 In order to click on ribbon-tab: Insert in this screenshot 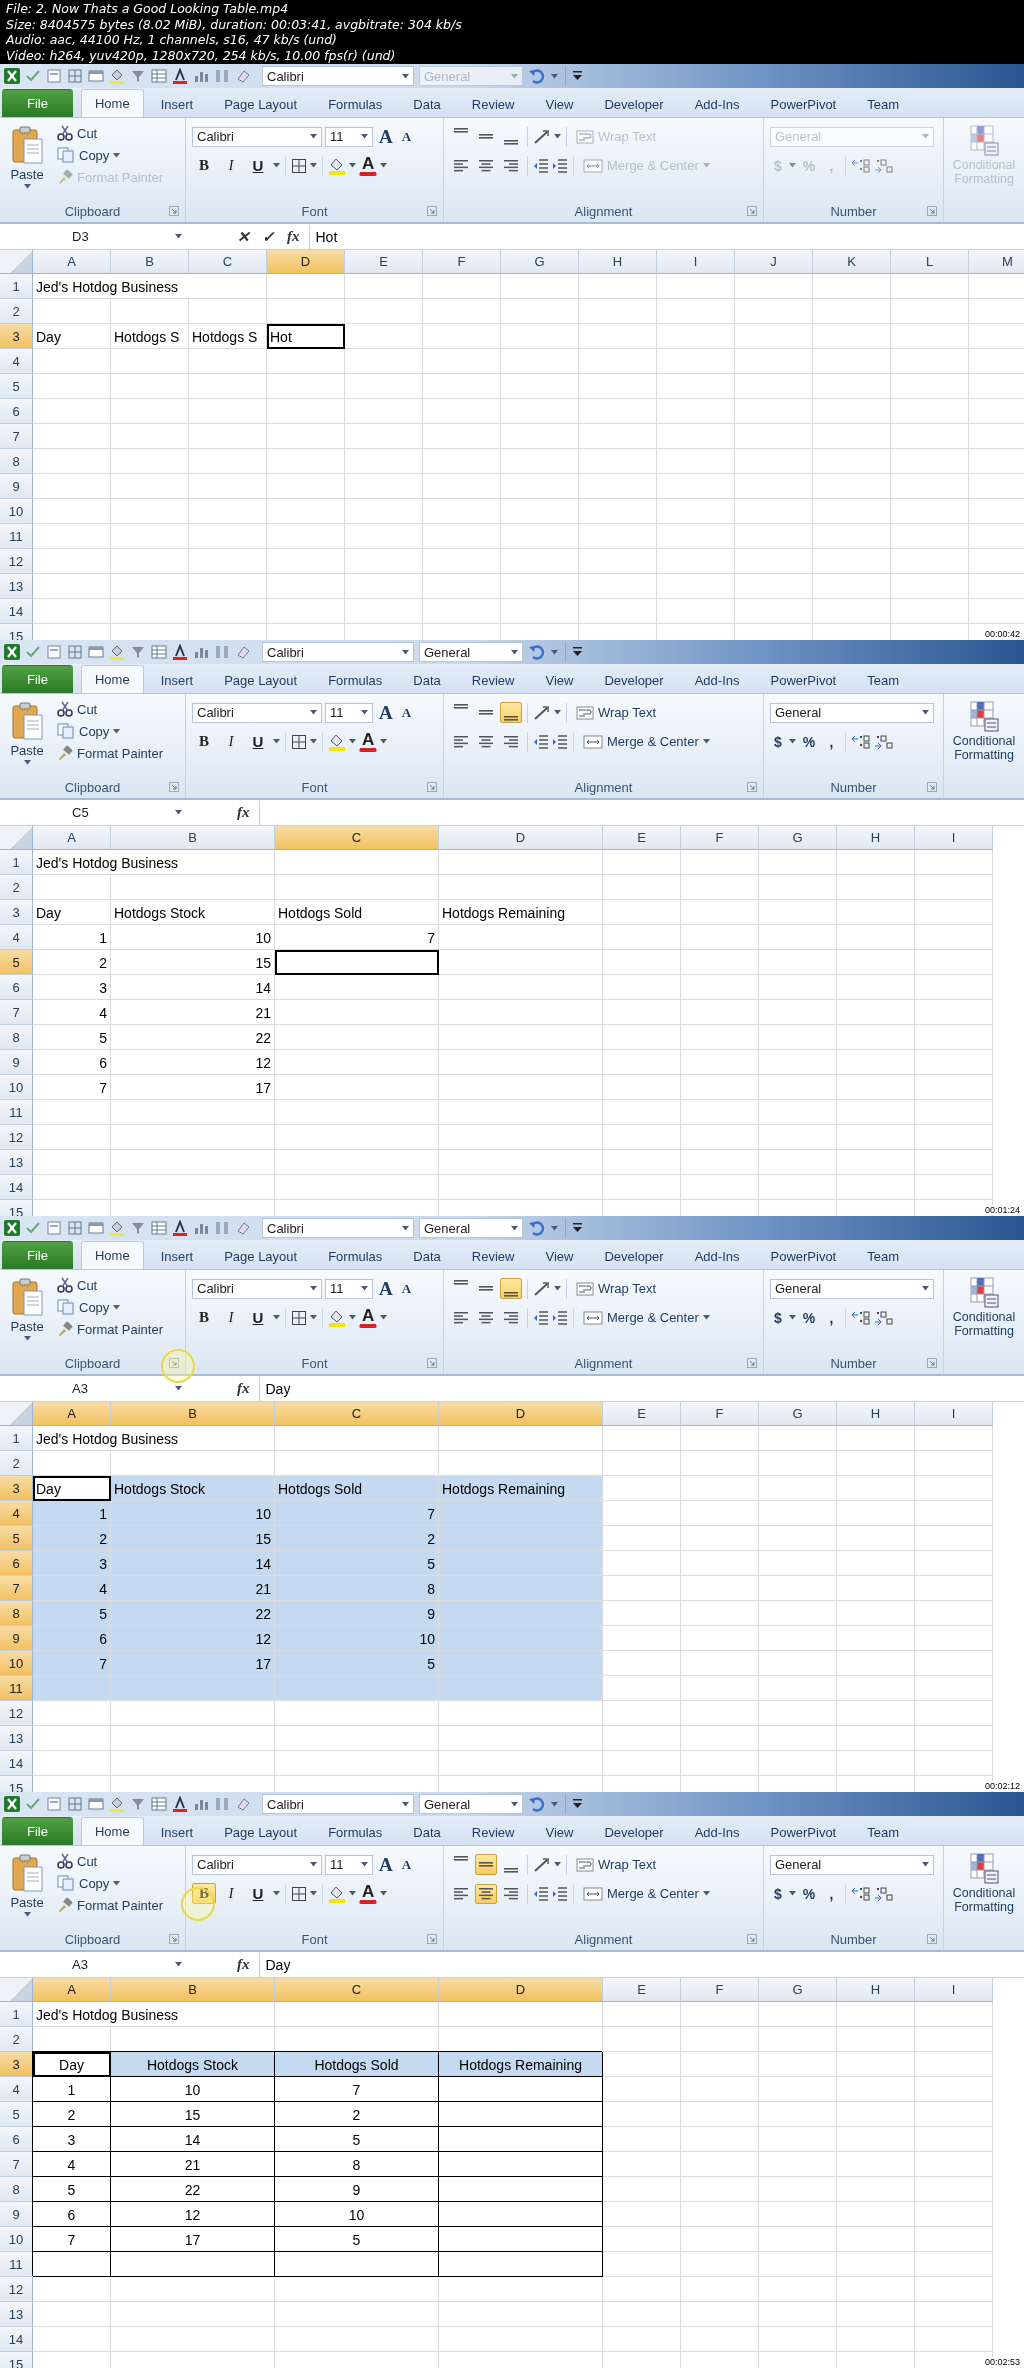, I will do `click(177, 104)`.